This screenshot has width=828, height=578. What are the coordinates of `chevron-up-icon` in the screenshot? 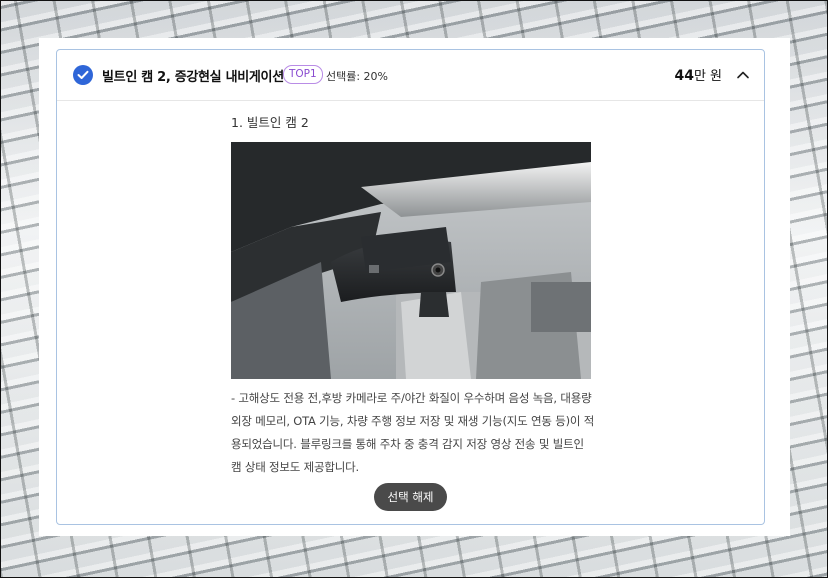 It's located at (743, 74).